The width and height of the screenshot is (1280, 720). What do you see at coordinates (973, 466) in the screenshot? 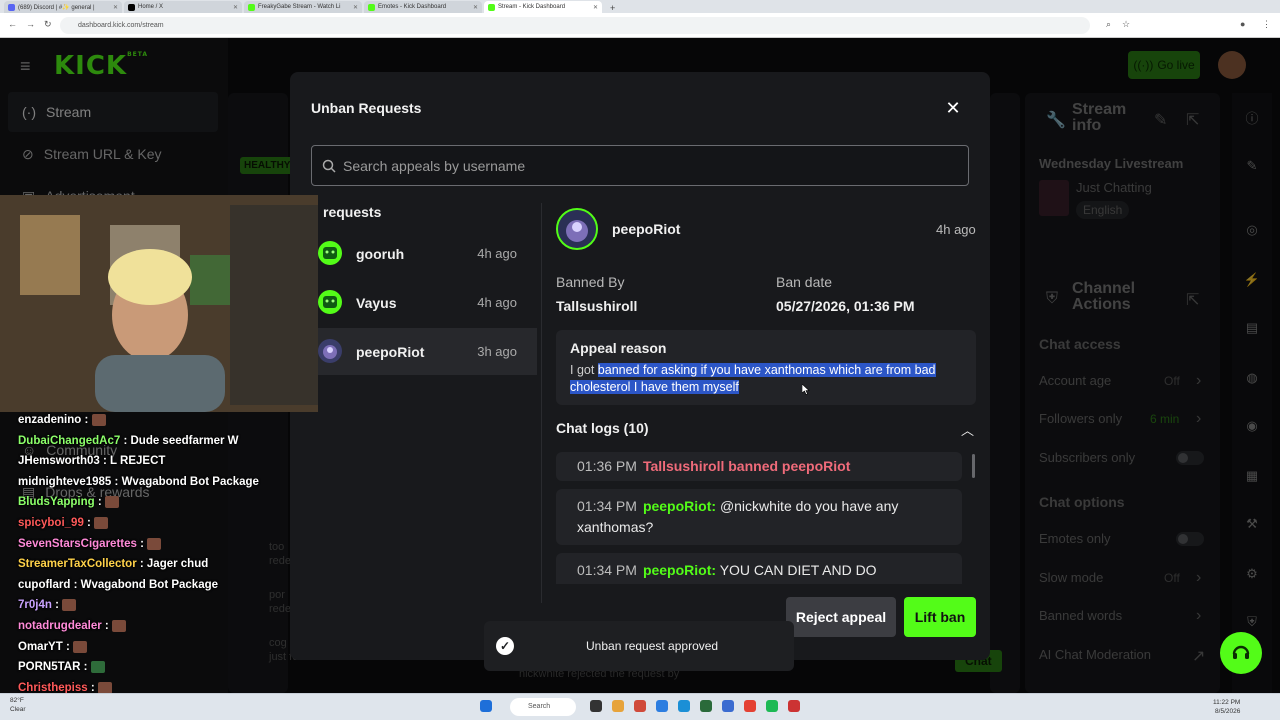
I see `chat-logs-scrollbar` at bounding box center [973, 466].